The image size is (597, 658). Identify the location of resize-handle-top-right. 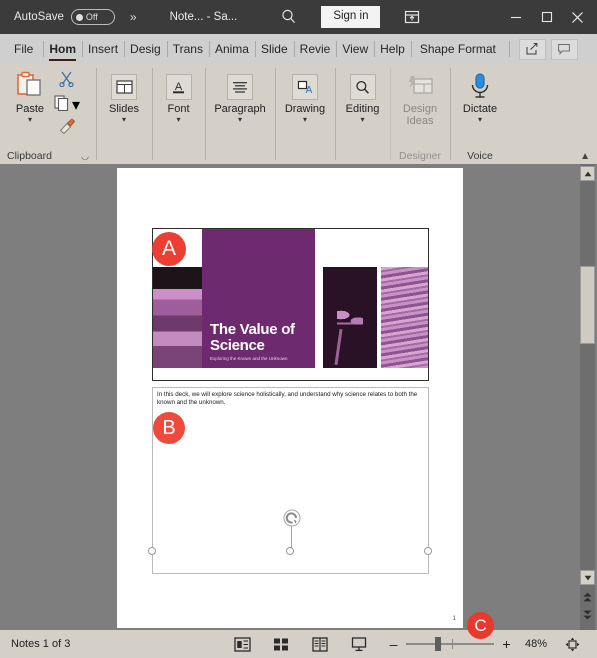
(428, 551).